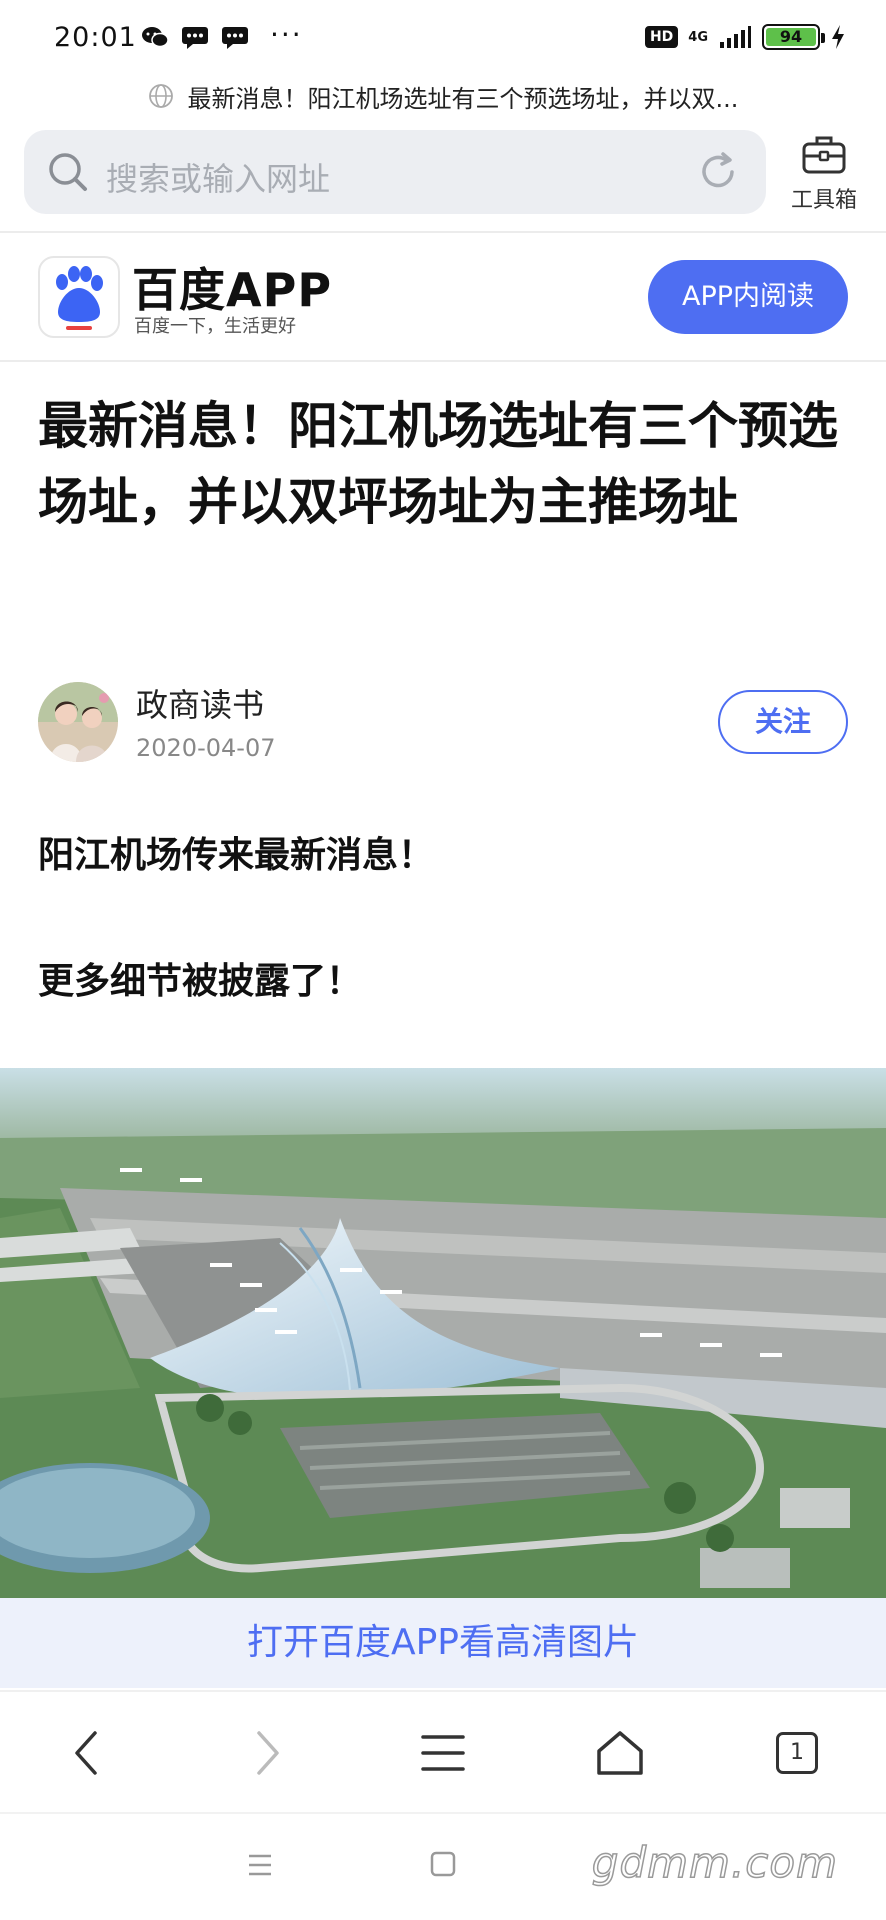 This screenshot has width=886, height=1920. I want to click on article-title: 最新消息！阳江机场选址有三个预选场址，并以双坪场址为主推场址, so click(438, 464).